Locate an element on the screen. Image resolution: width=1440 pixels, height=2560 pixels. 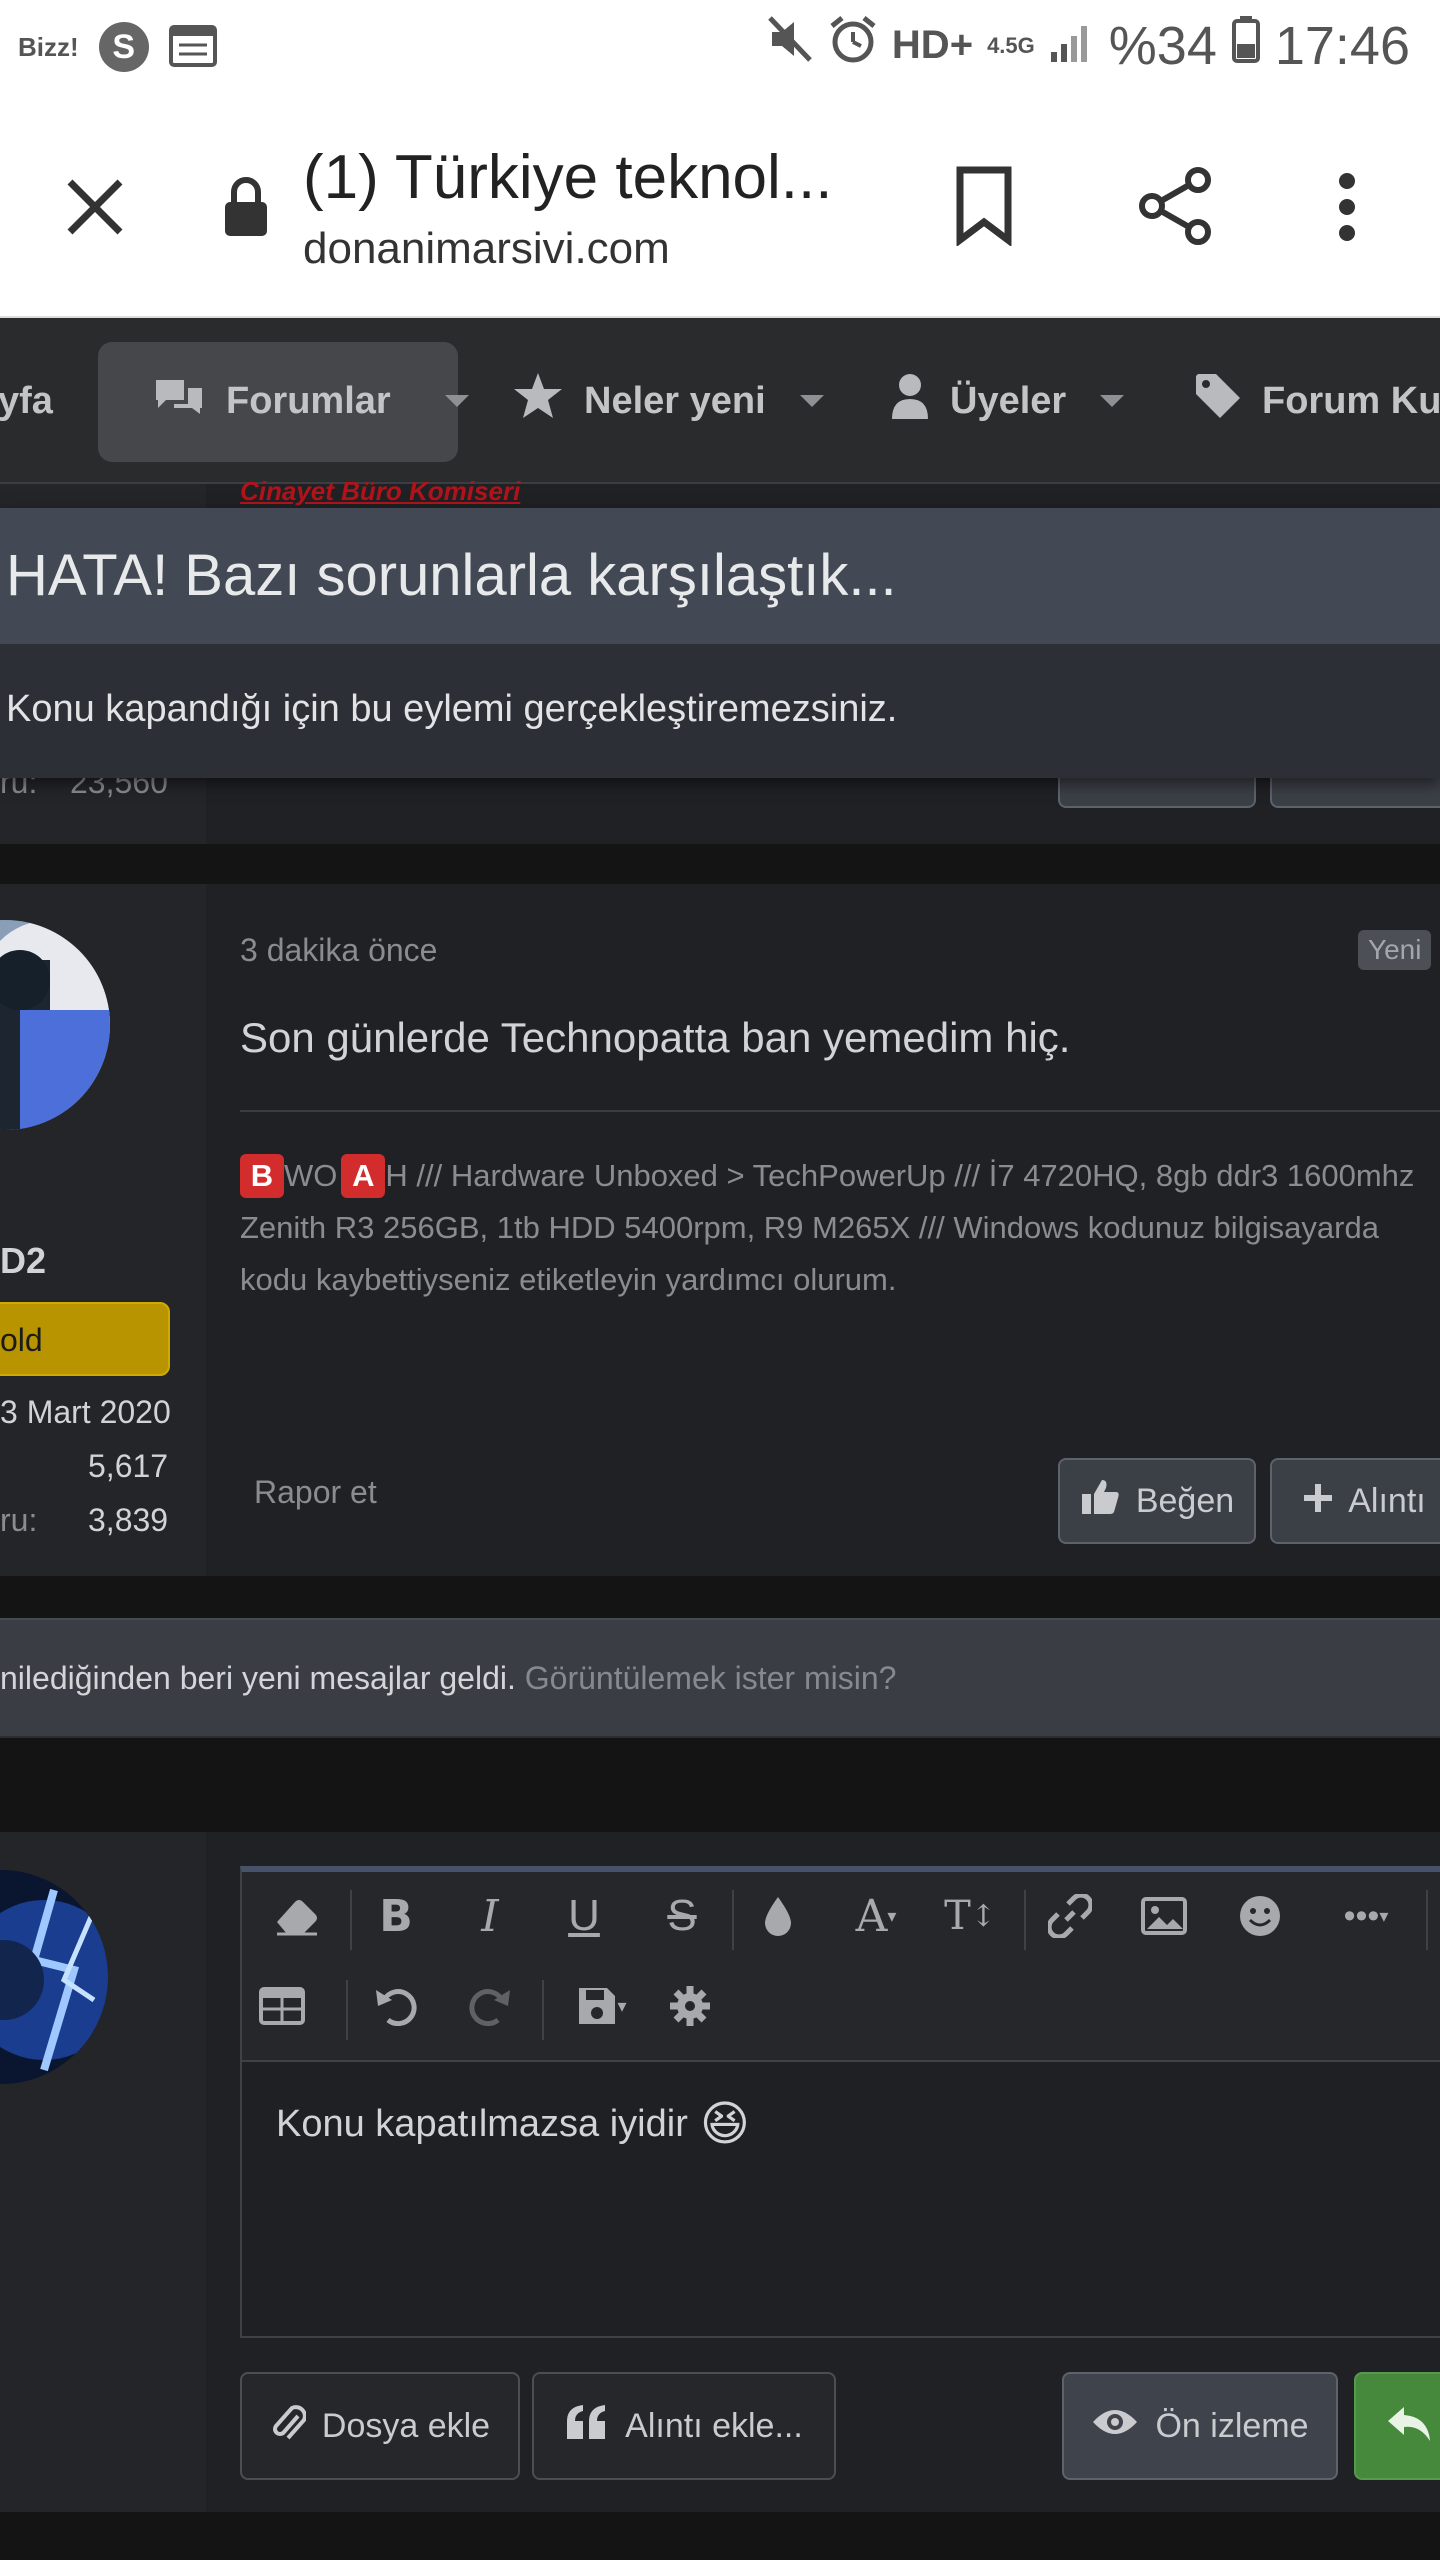
quote-button: Alıntı is located at coordinates (1355, 1501).